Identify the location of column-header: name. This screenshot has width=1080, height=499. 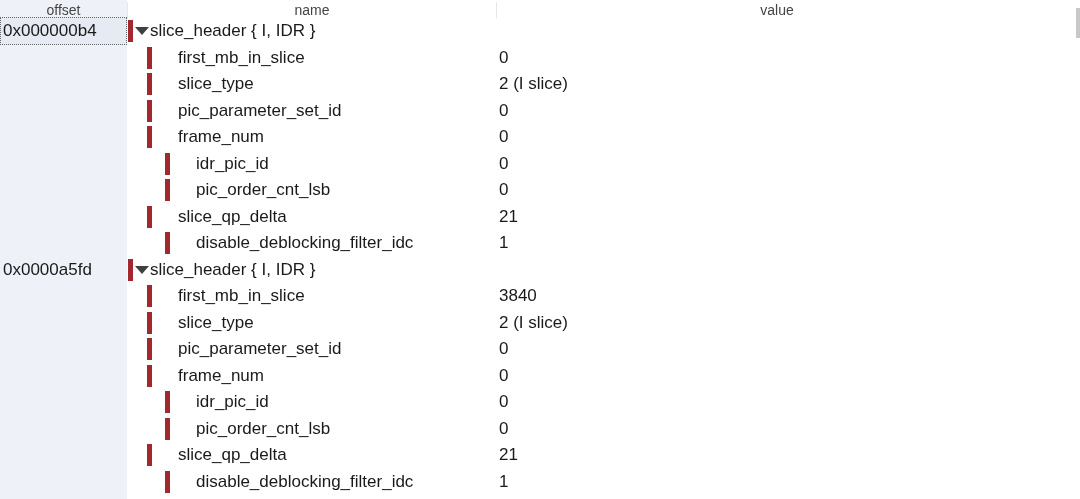
(312, 10).